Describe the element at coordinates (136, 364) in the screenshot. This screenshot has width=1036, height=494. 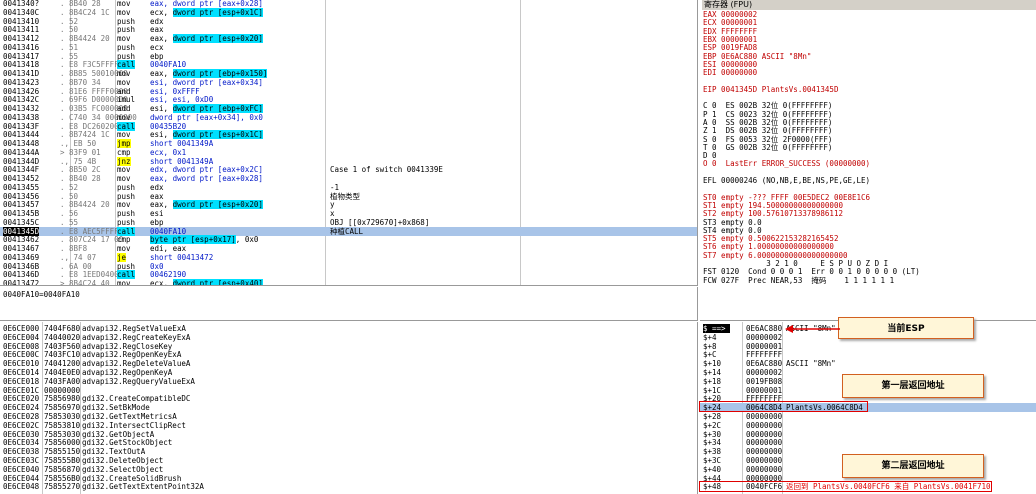
I see `dump-symbol: advapi32.RegDeleteValueA` at that location.